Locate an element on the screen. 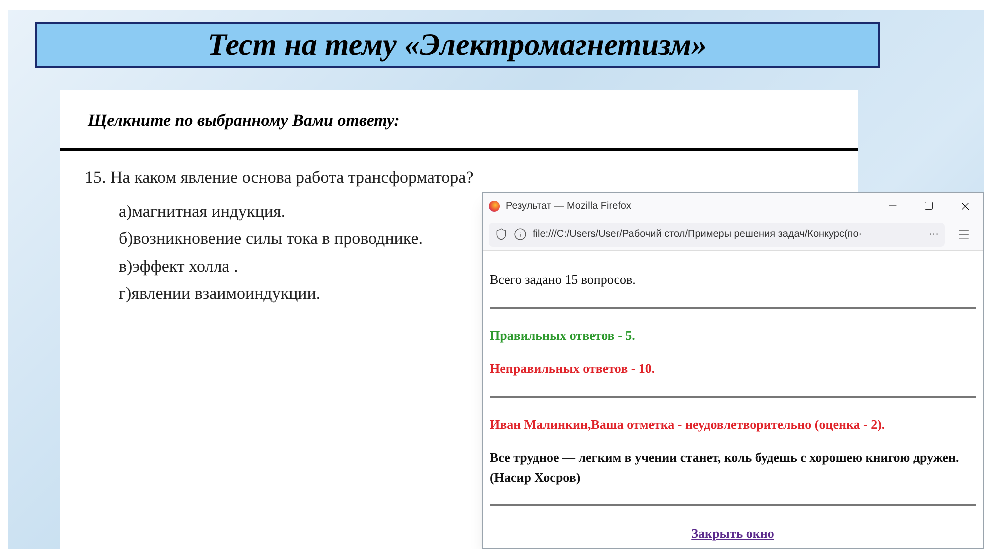  answer-option: б)возникновение силы тока в проводнике. is located at coordinates (271, 239).